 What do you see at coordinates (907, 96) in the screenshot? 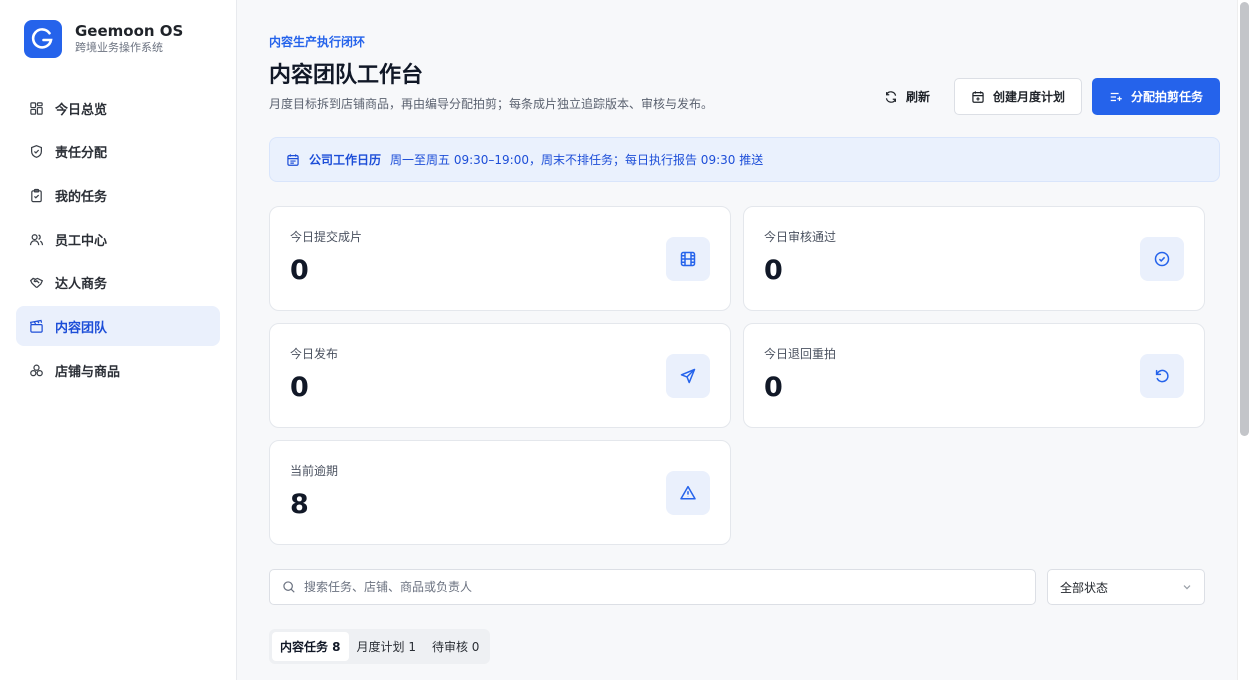
I see `refresh-button: 刷新` at bounding box center [907, 96].